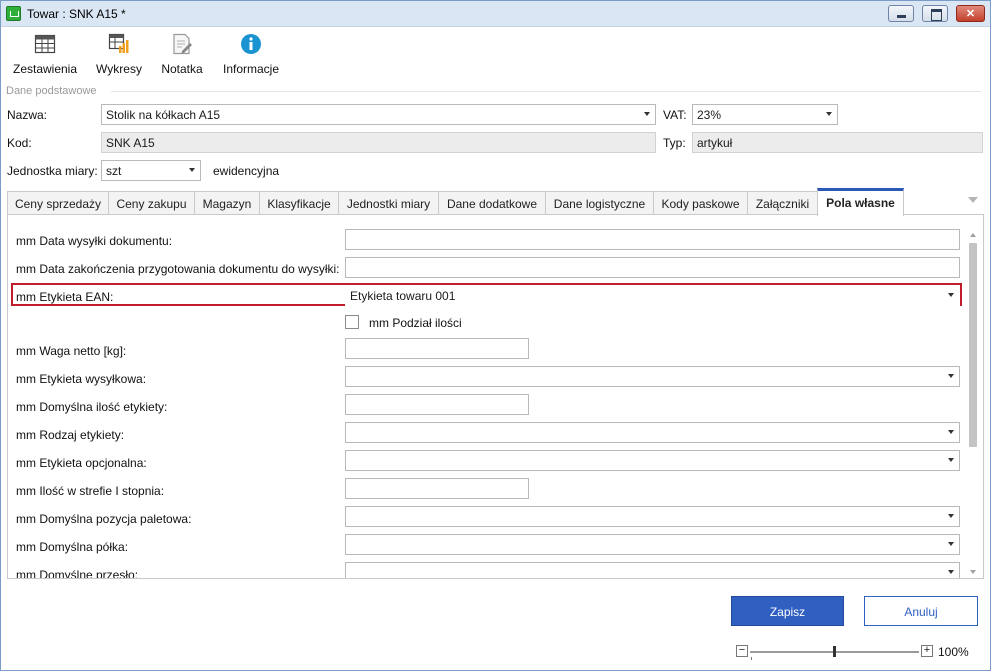 The width and height of the screenshot is (991, 671). What do you see at coordinates (65, 297) in the screenshot?
I see `etykieta-ean-label: mm Etykieta EAN:` at bounding box center [65, 297].